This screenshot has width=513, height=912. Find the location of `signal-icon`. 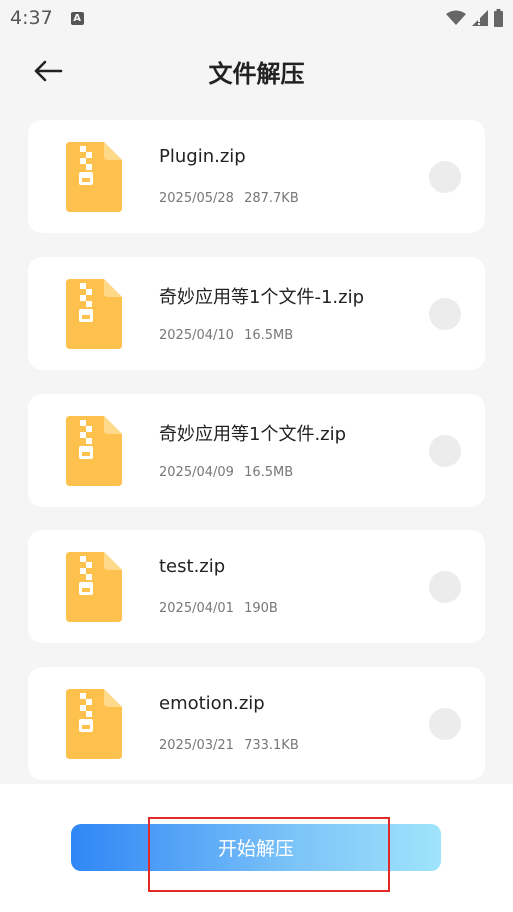

signal-icon is located at coordinates (480, 18).